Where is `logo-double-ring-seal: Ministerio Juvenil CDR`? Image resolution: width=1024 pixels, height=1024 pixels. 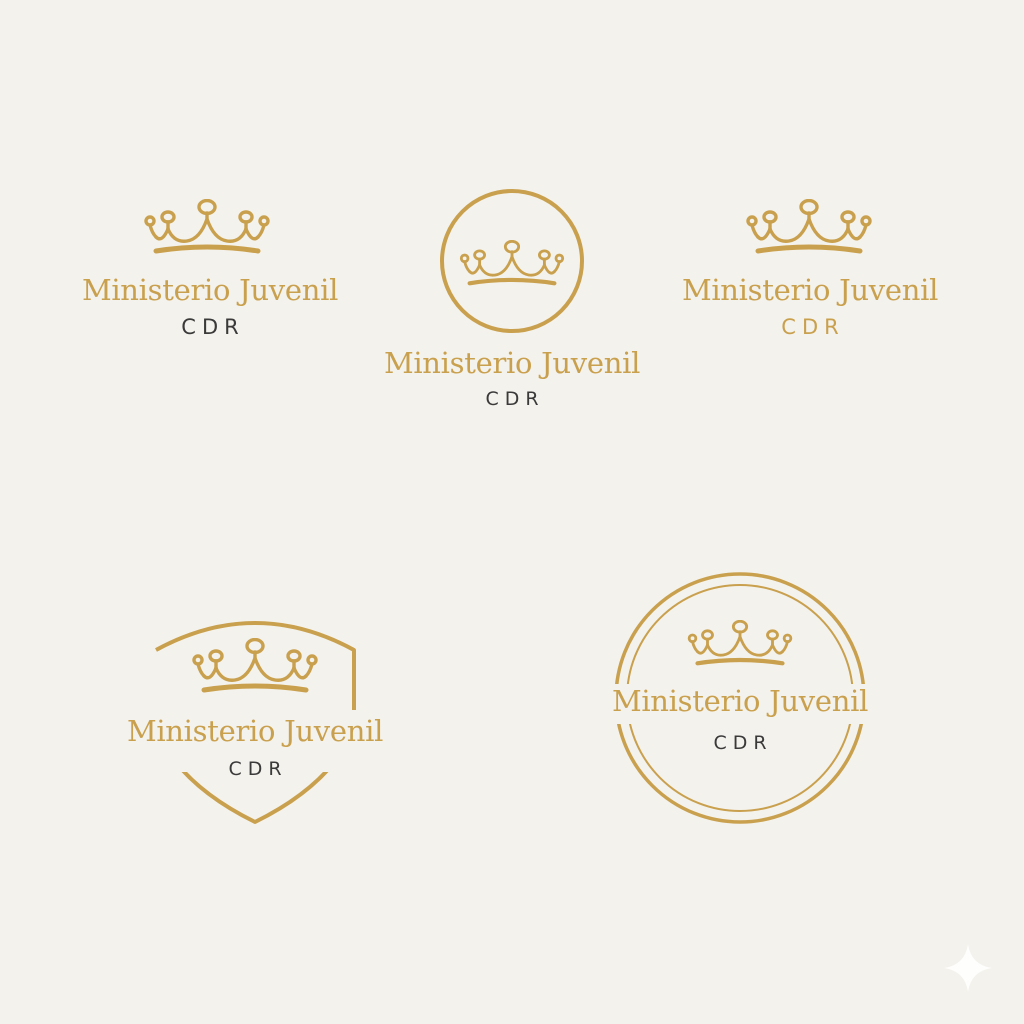
logo-double-ring-seal: Ministerio Juvenil CDR is located at coordinates (740, 698).